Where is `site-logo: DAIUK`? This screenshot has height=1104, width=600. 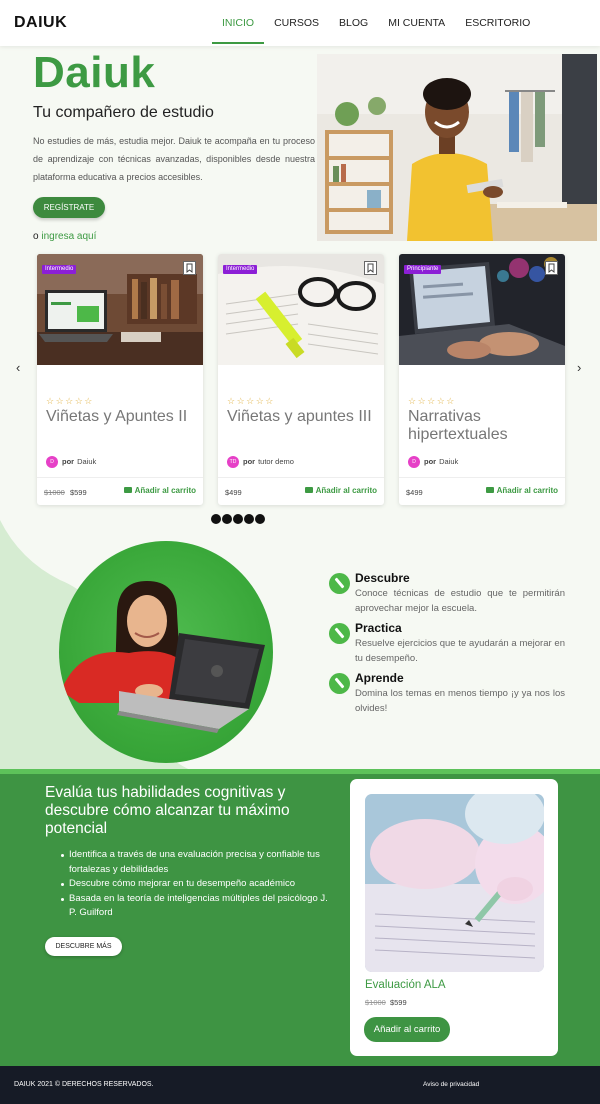
site-logo: DAIUK is located at coordinates (40, 23).